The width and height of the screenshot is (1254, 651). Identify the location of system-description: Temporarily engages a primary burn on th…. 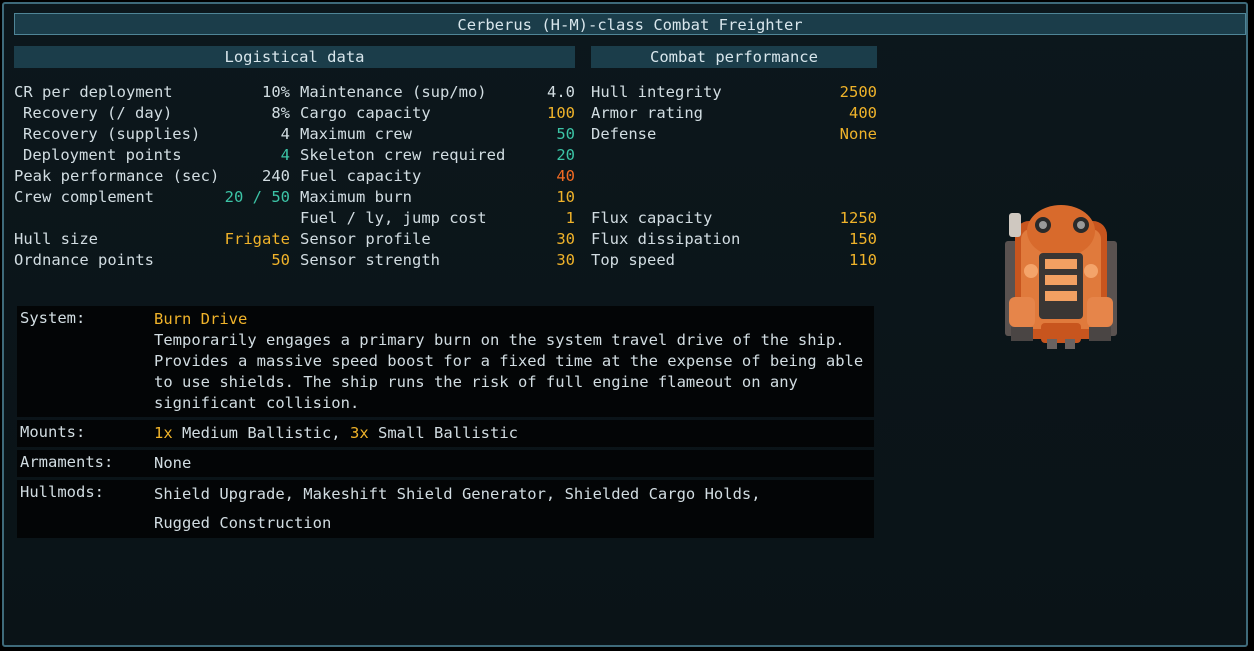
(509, 371).